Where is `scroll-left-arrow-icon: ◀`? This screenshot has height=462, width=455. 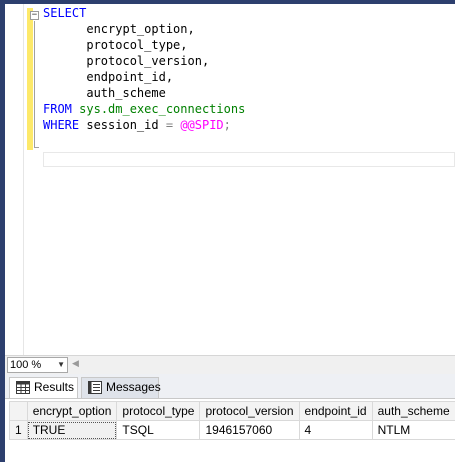 scroll-left-arrow-icon: ◀ is located at coordinates (75, 363).